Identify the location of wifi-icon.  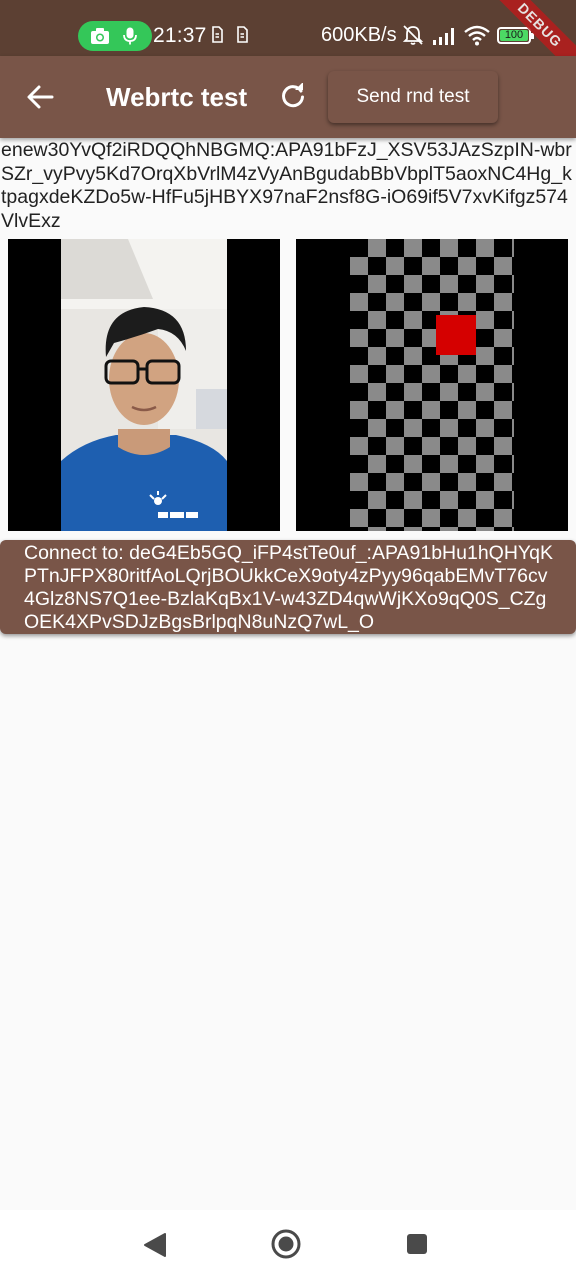
(477, 35).